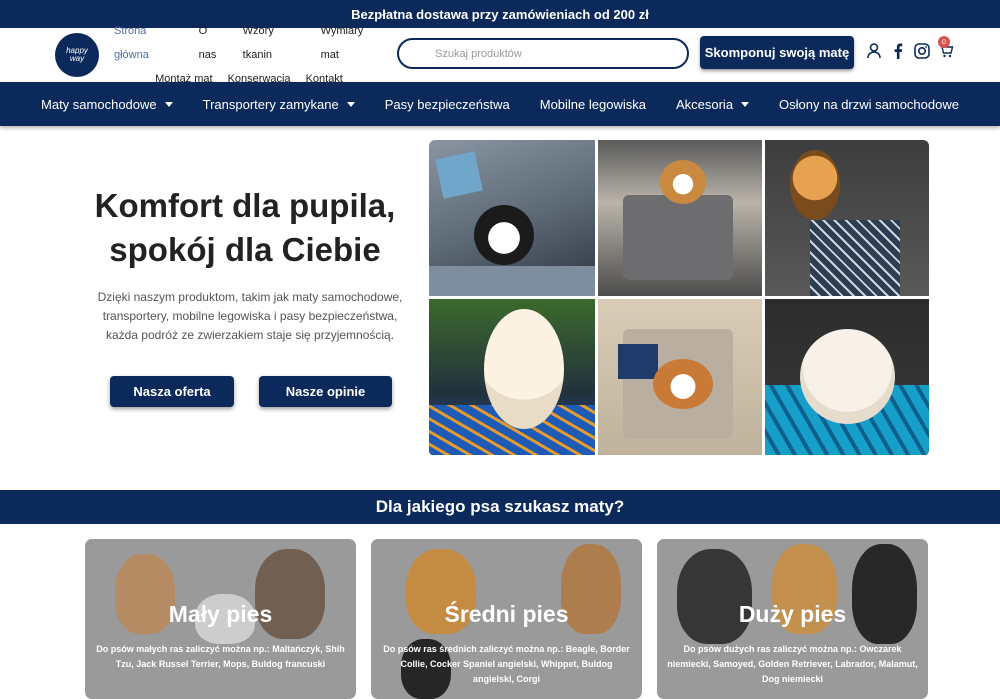 Image resolution: width=1000 pixels, height=699 pixels. Describe the element at coordinates (77, 58) in the screenshot. I see `logo-line2: way` at that location.